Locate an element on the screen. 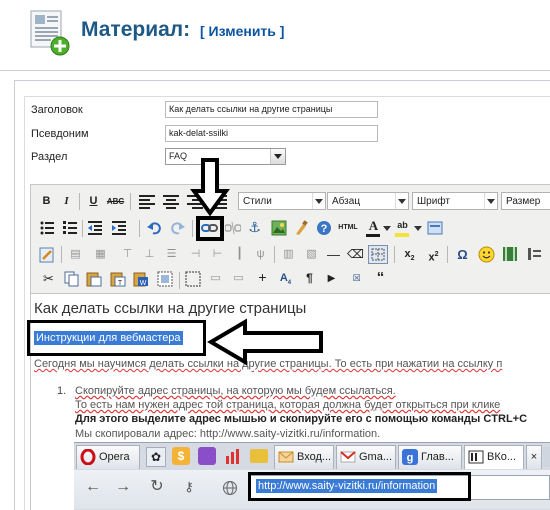 The width and height of the screenshot is (550, 510). split-cells-icon: ψ is located at coordinates (260, 254).